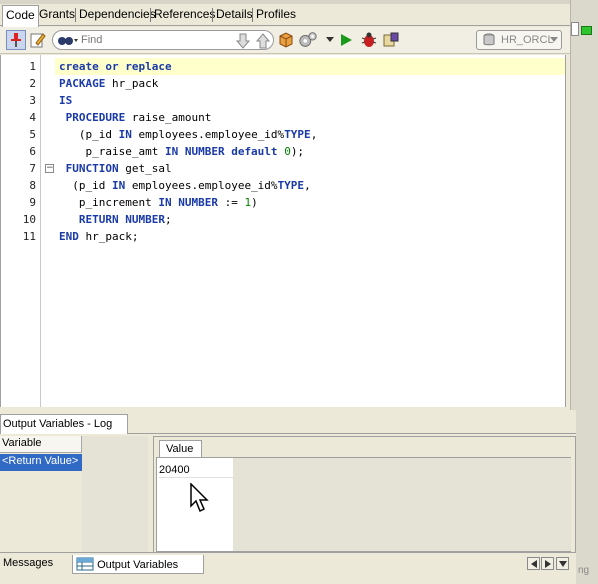 The height and width of the screenshot is (584, 598). I want to click on find-search-box, so click(163, 40).